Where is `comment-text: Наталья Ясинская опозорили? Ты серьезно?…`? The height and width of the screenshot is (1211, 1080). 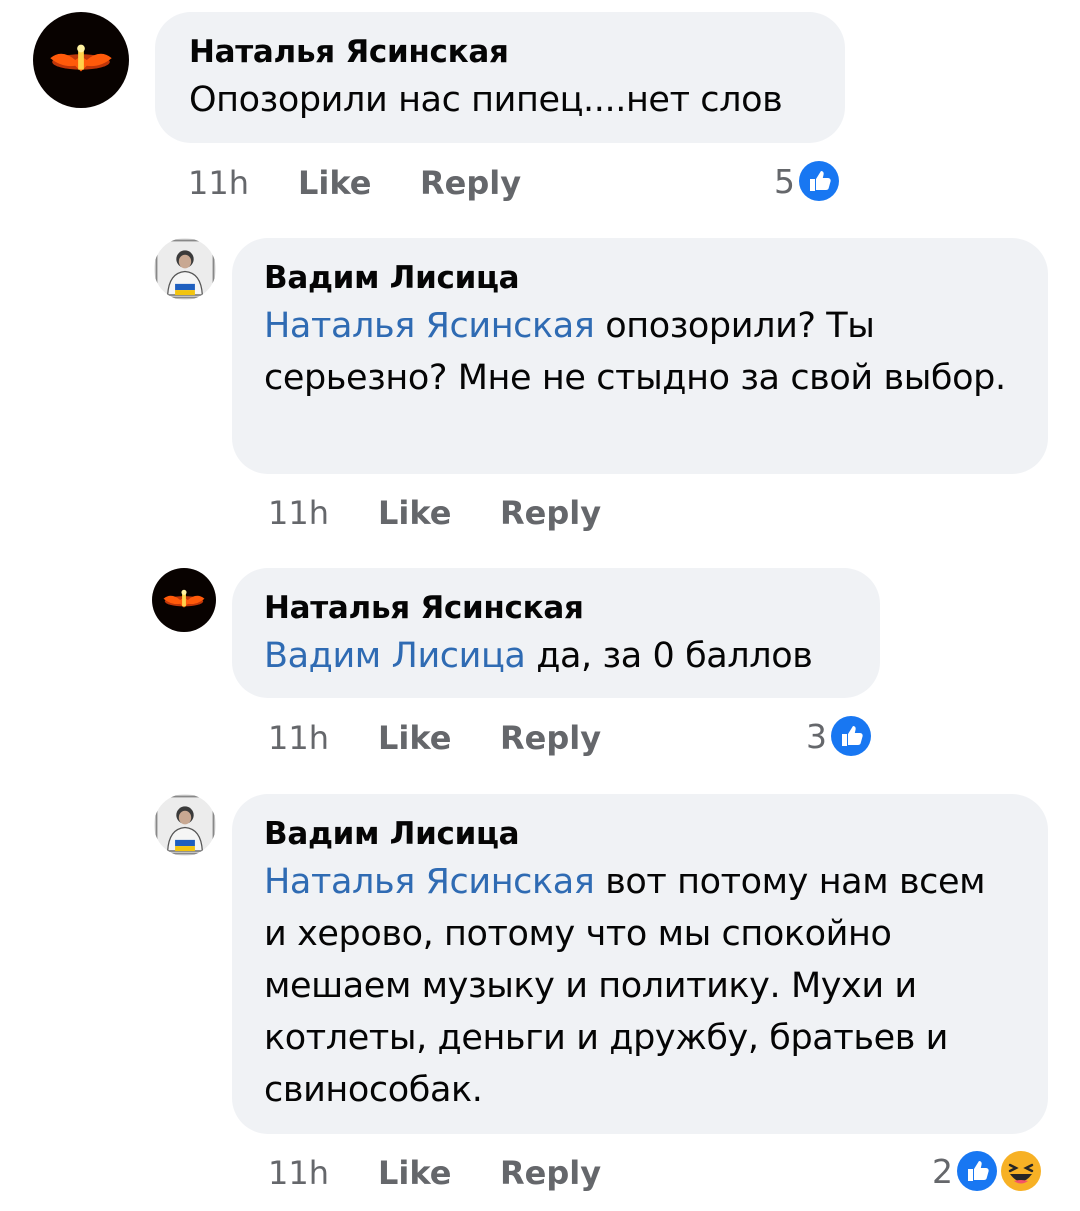 comment-text: Наталья Ясинская опозорили? Ты серьезно?… is located at coordinates (640, 352).